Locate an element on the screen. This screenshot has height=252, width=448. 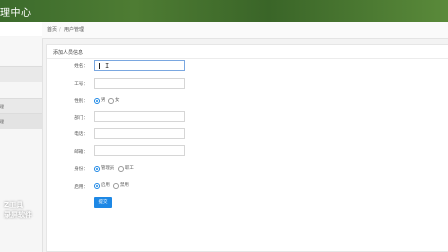
email-input is located at coordinates (139, 150).